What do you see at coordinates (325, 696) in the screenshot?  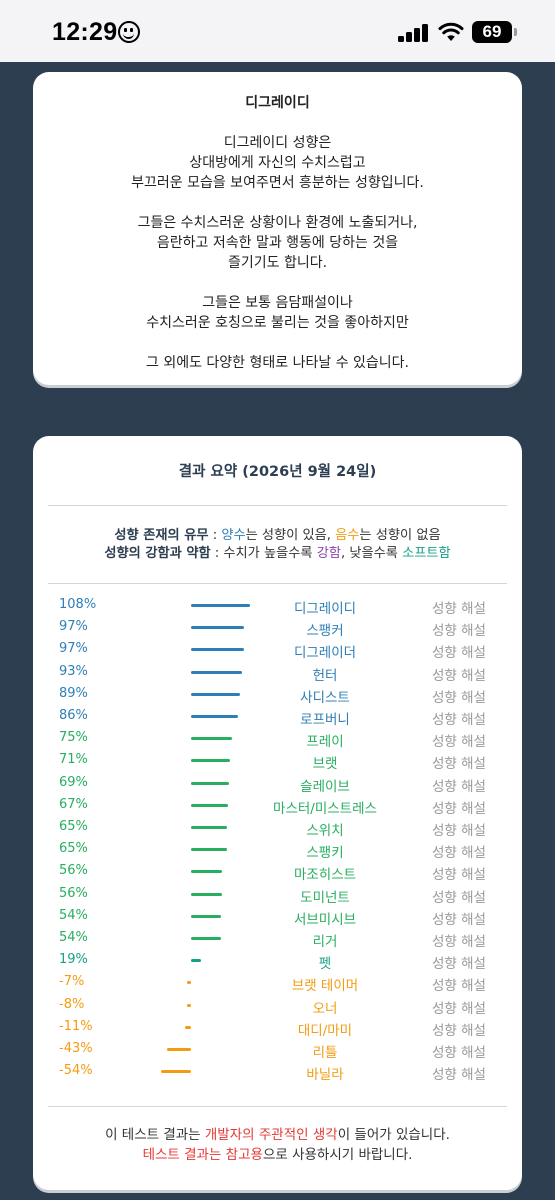 I see `result-type-name: 사디스트` at bounding box center [325, 696].